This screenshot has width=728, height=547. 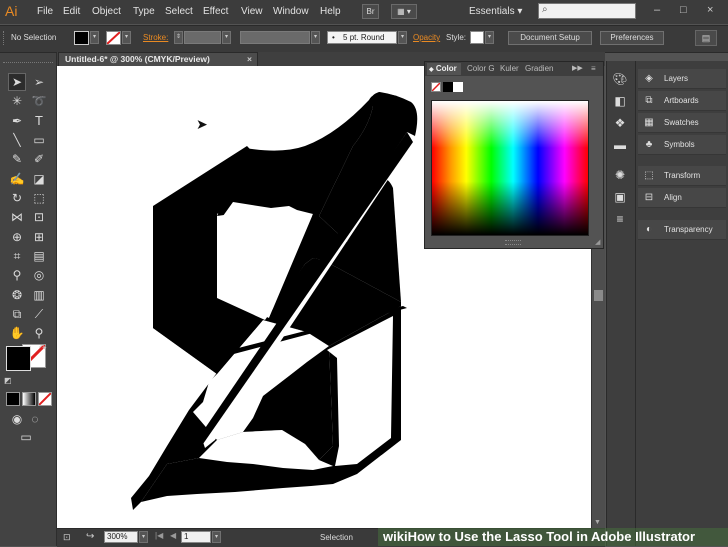 What do you see at coordinates (597, 242) in the screenshot?
I see `resize-corner-icon: ◢` at bounding box center [597, 242].